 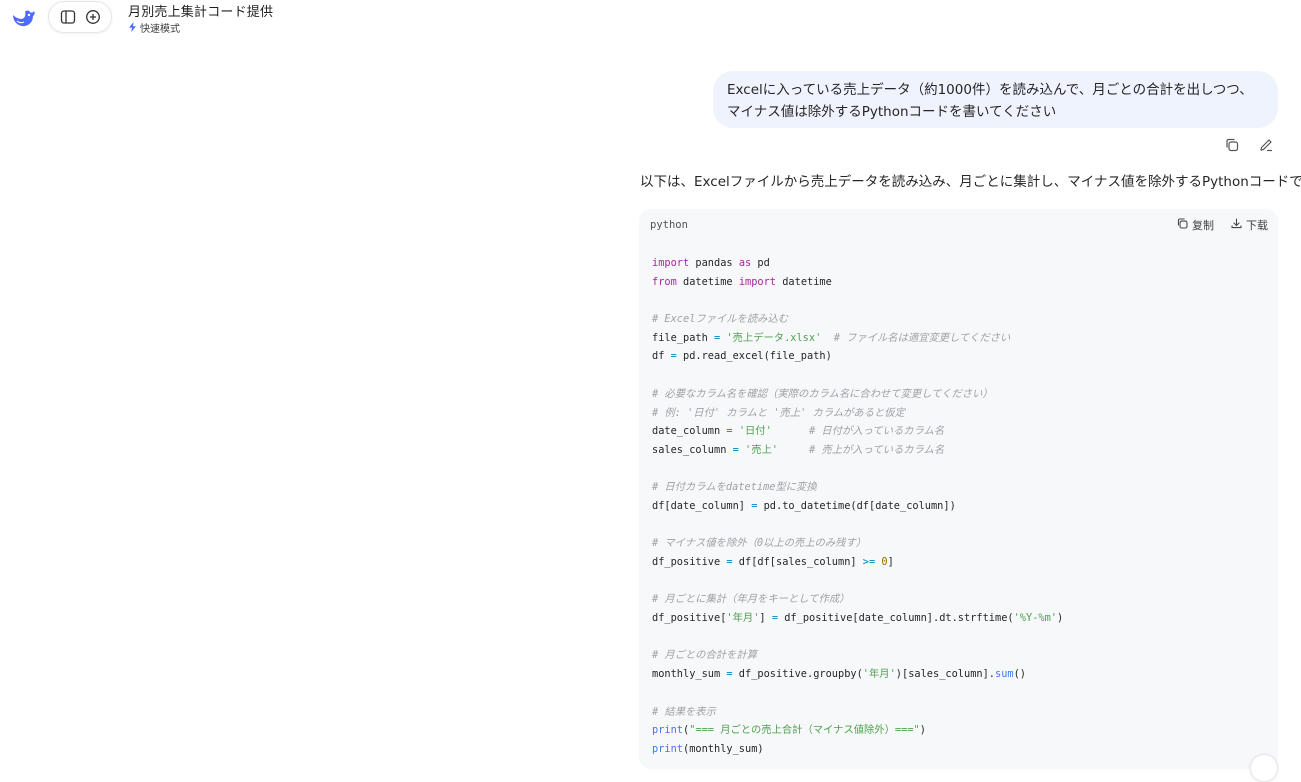 I want to click on code-line: from datetime import datetime, so click(x=965, y=282).